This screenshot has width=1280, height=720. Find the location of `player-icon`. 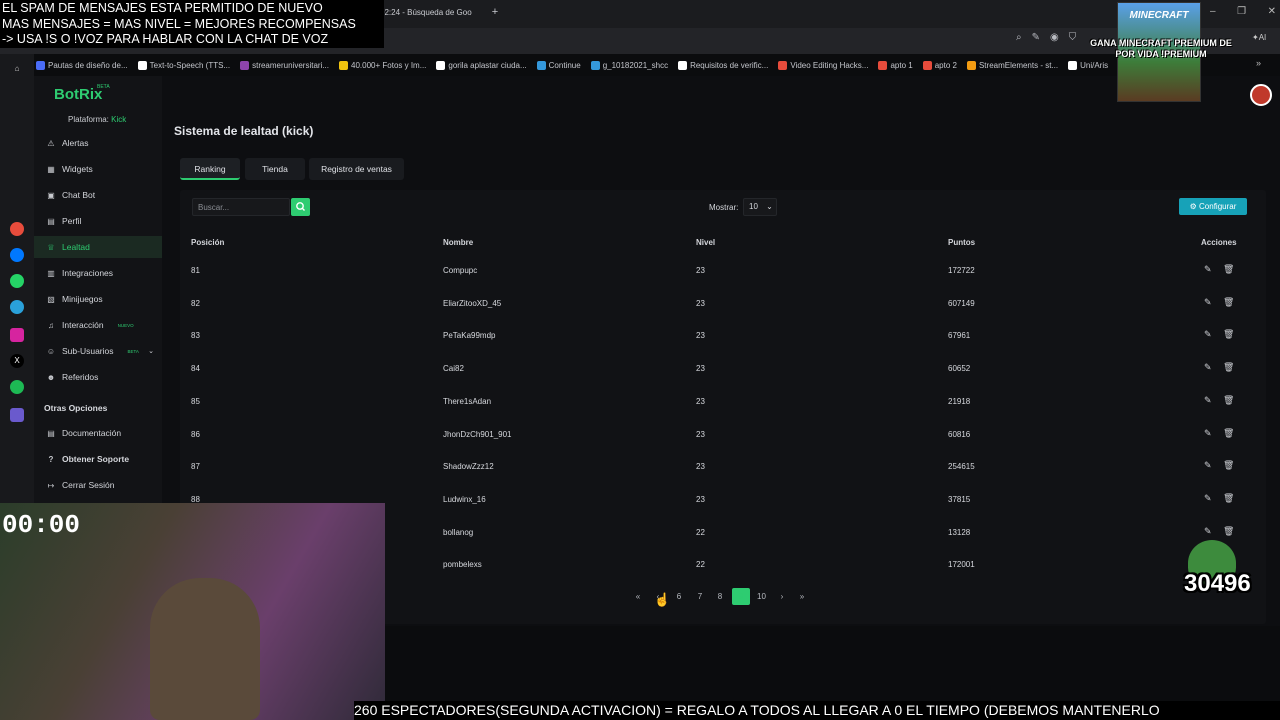

player-icon is located at coordinates (17, 415).